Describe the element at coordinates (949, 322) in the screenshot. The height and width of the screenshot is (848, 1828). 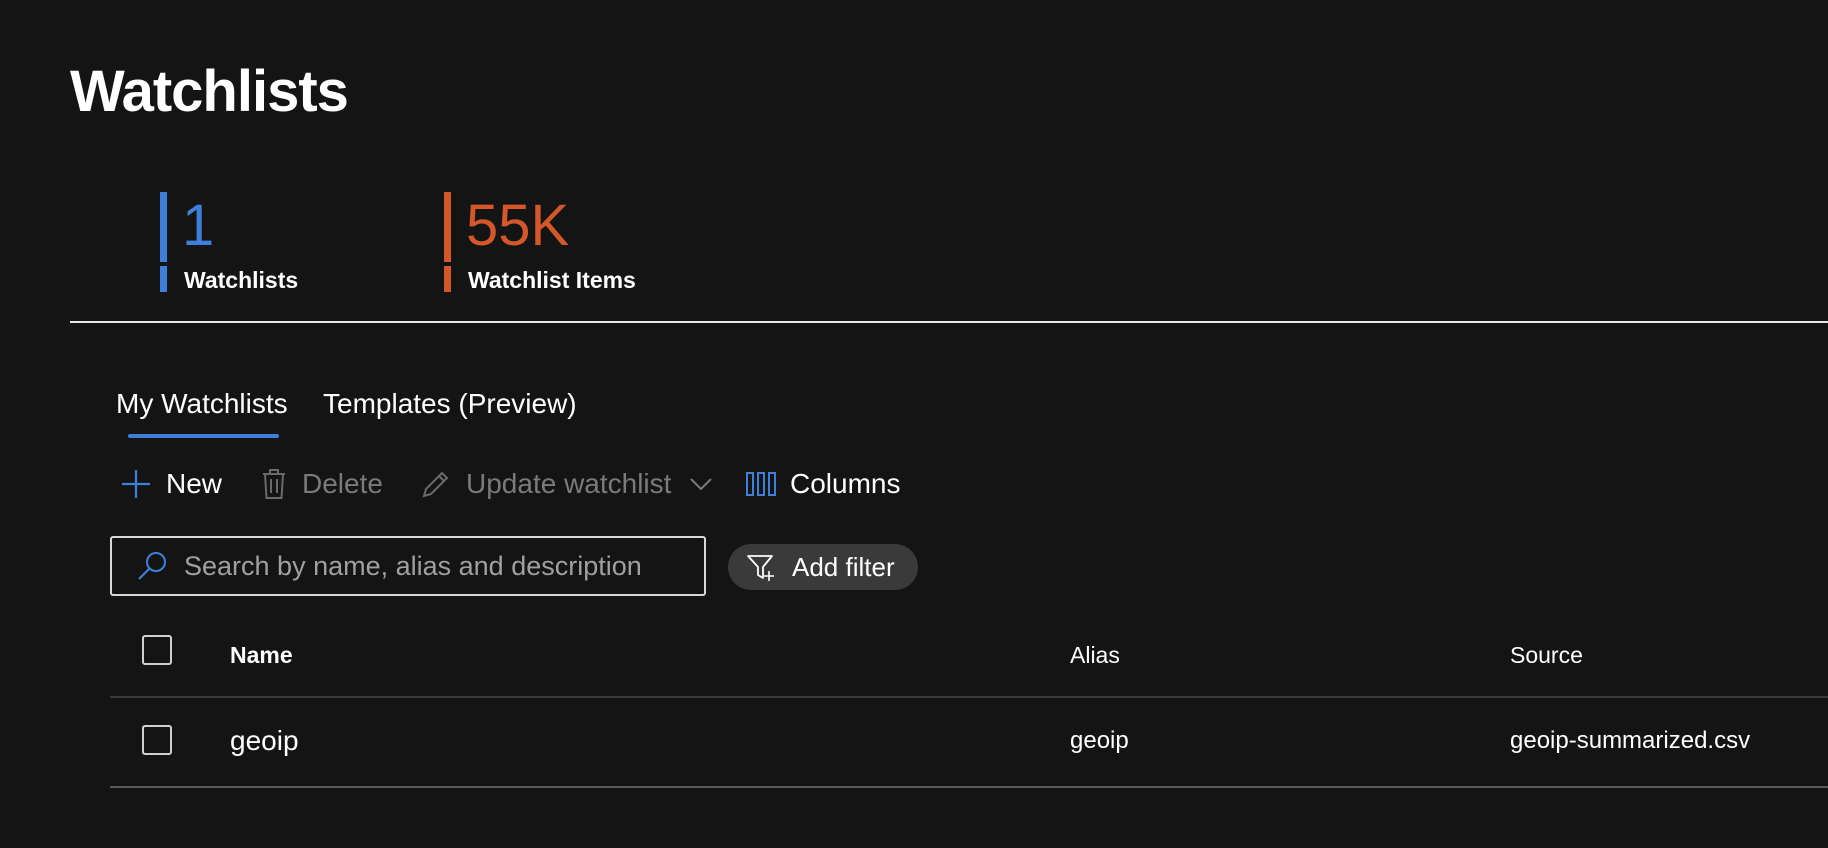
I see `section-divider` at that location.